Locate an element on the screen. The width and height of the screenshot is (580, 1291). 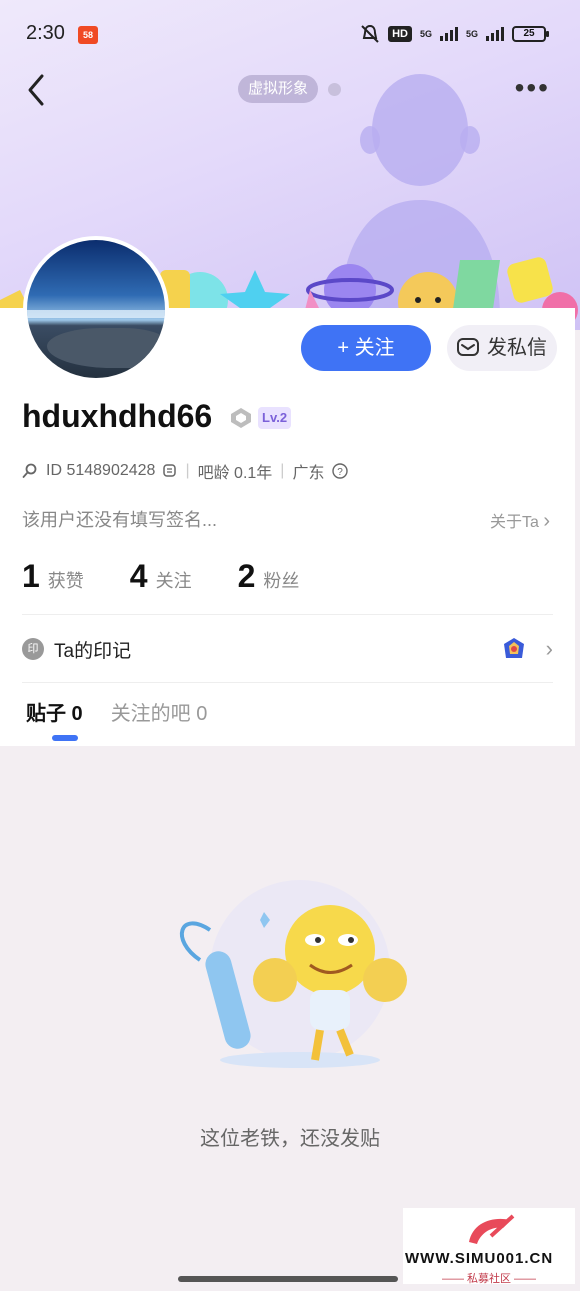
stat-likes: 1 获赞 is located at coordinates (53, 576).